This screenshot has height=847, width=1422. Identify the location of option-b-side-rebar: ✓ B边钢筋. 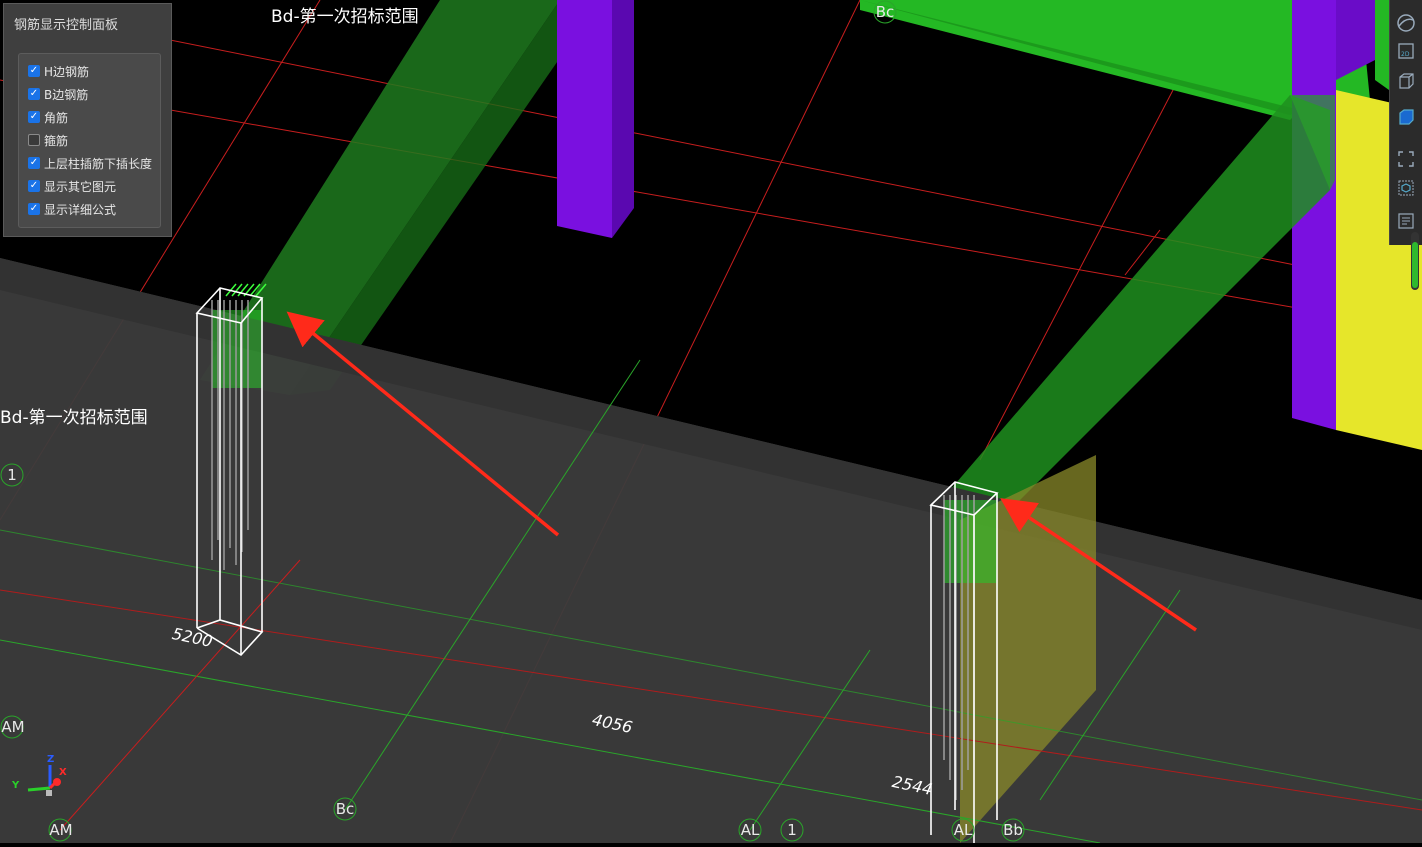
(58, 94).